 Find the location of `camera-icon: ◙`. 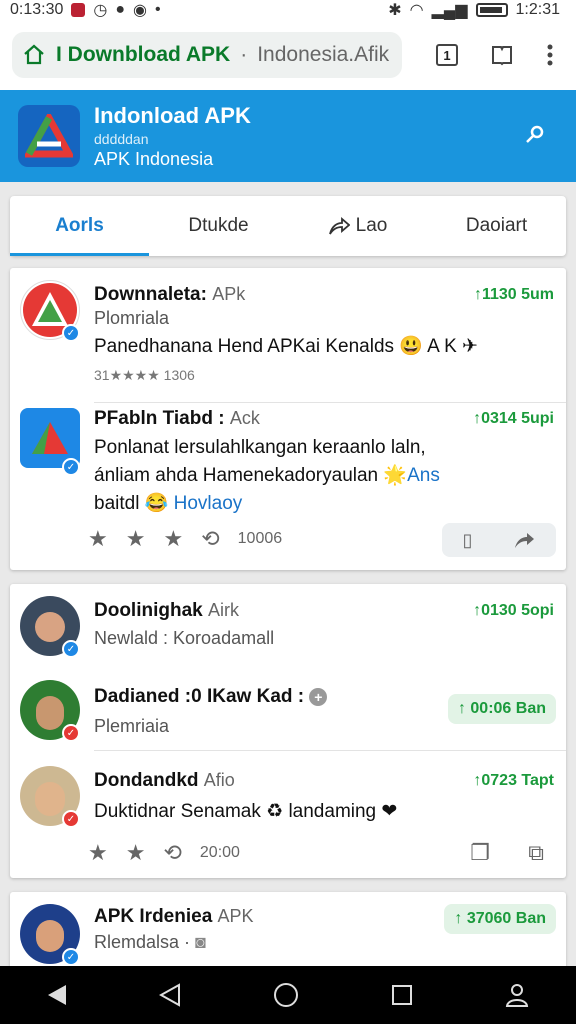

camera-icon: ◙ is located at coordinates (200, 942).